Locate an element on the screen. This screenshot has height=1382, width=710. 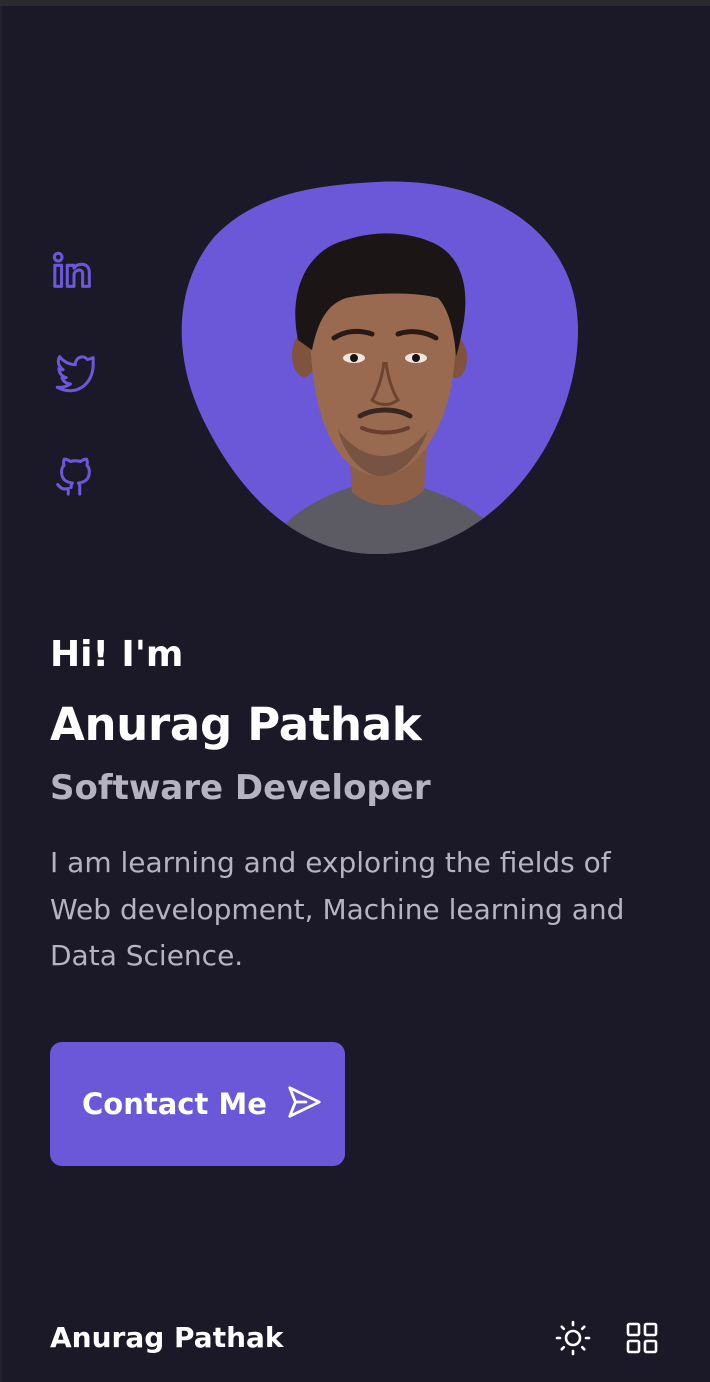
github-icon is located at coordinates (74, 477).